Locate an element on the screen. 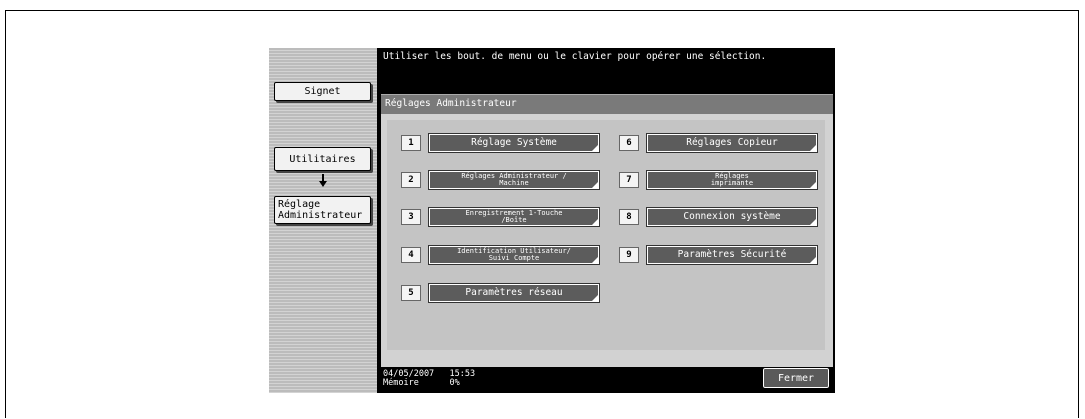 This screenshot has height=419, width=1085. menu-item-8: 8 Connexion système is located at coordinates (718, 217).